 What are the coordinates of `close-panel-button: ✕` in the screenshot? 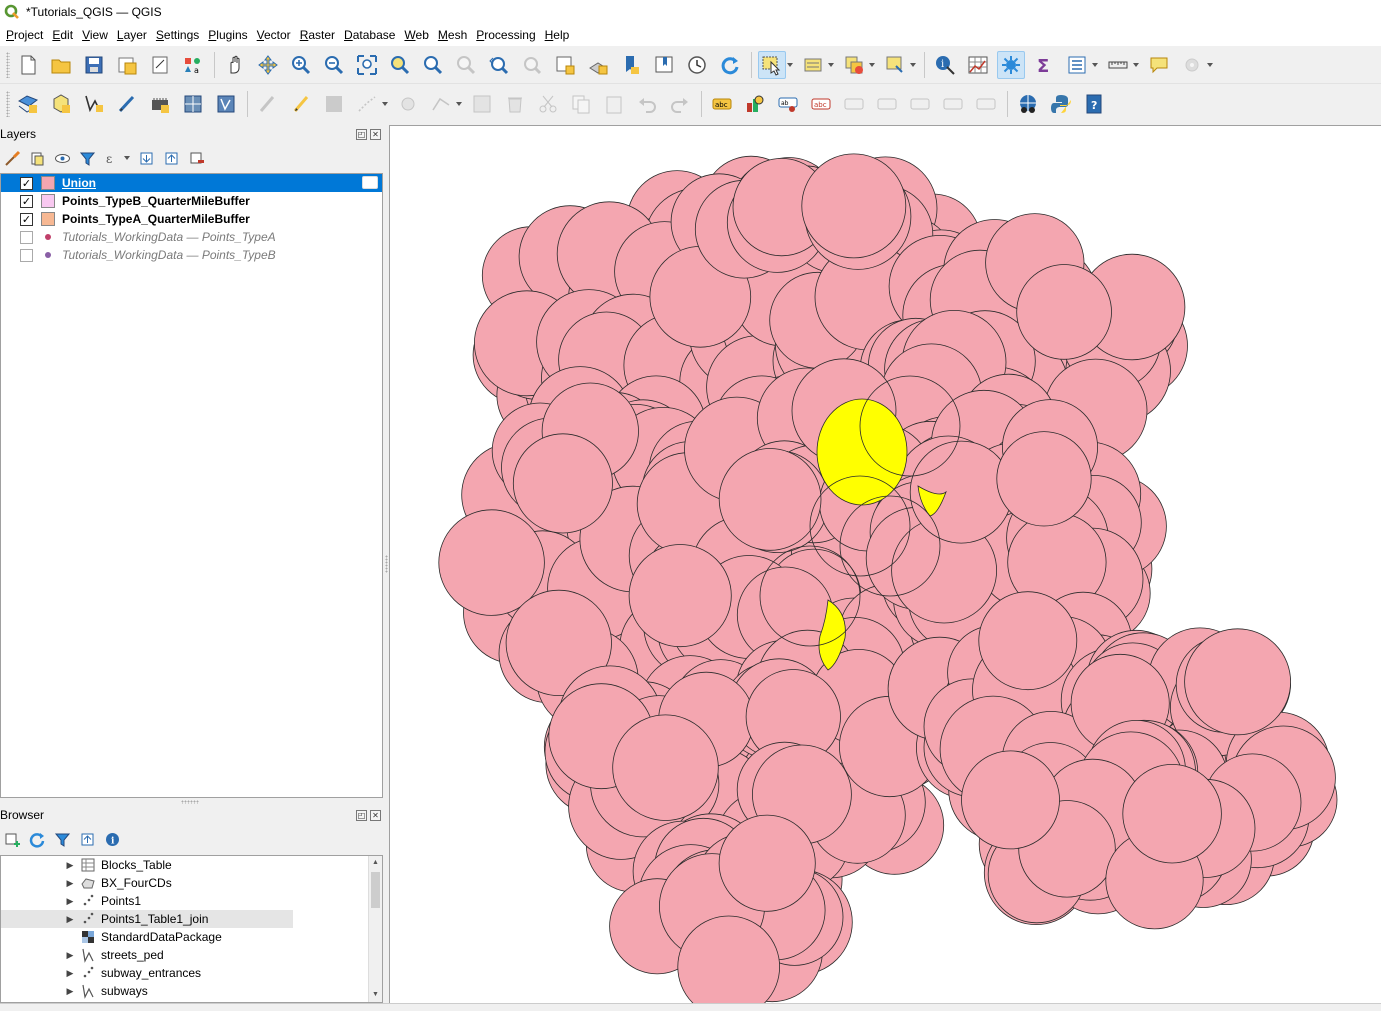 It's located at (375, 134).